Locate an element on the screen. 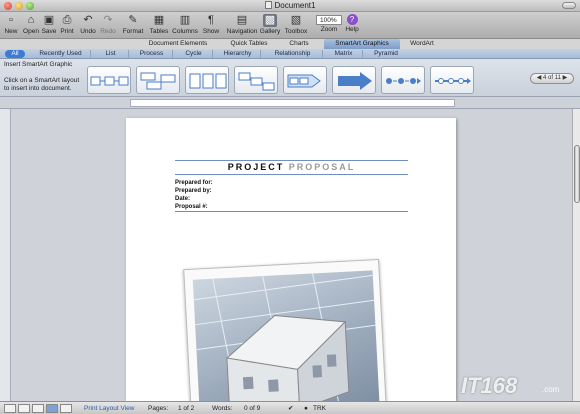  horizontal-ruler is located at coordinates (290, 103).